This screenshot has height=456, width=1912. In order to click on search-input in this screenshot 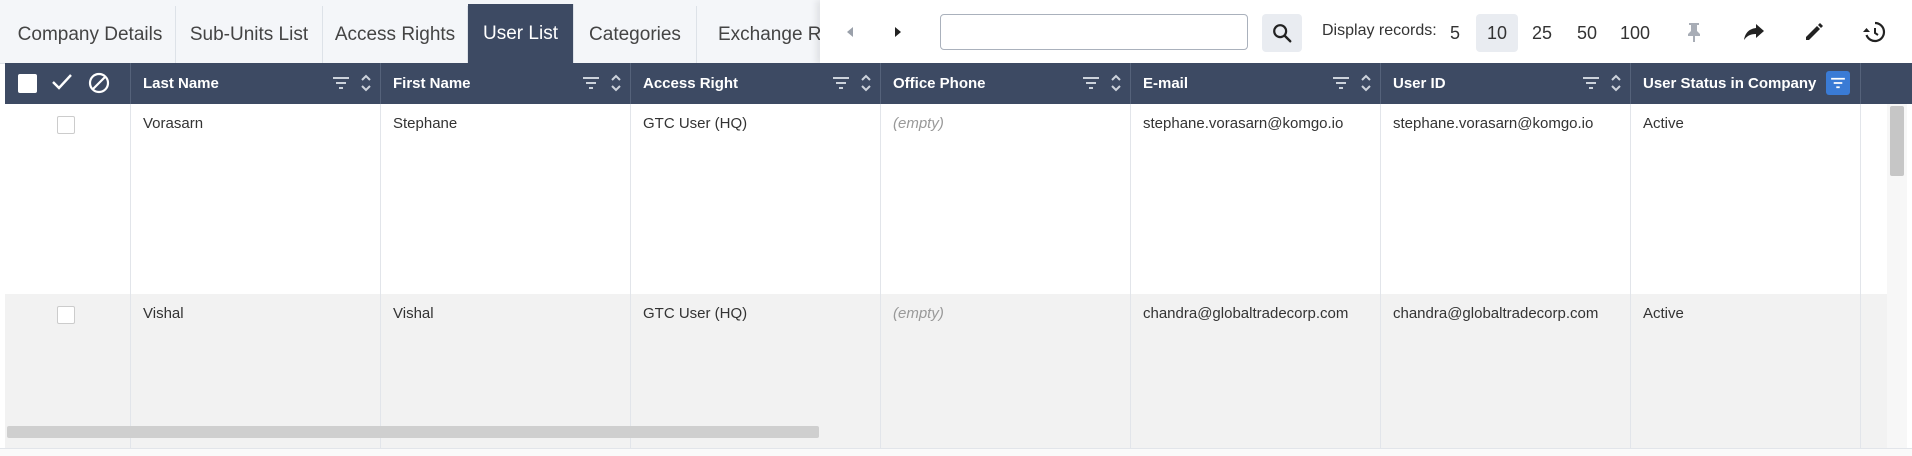, I will do `click(1094, 32)`.